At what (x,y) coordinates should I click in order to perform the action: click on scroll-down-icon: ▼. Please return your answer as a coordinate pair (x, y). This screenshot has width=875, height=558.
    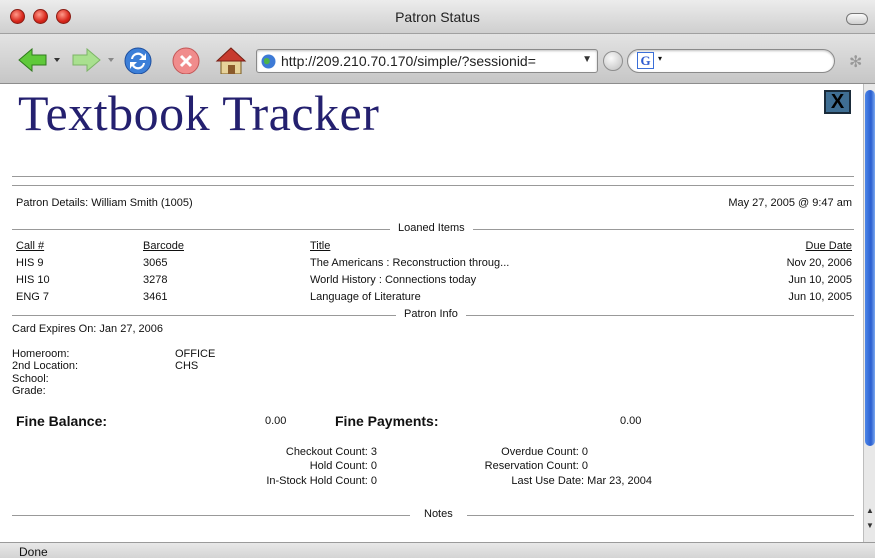
    Looking at the image, I should click on (870, 525).